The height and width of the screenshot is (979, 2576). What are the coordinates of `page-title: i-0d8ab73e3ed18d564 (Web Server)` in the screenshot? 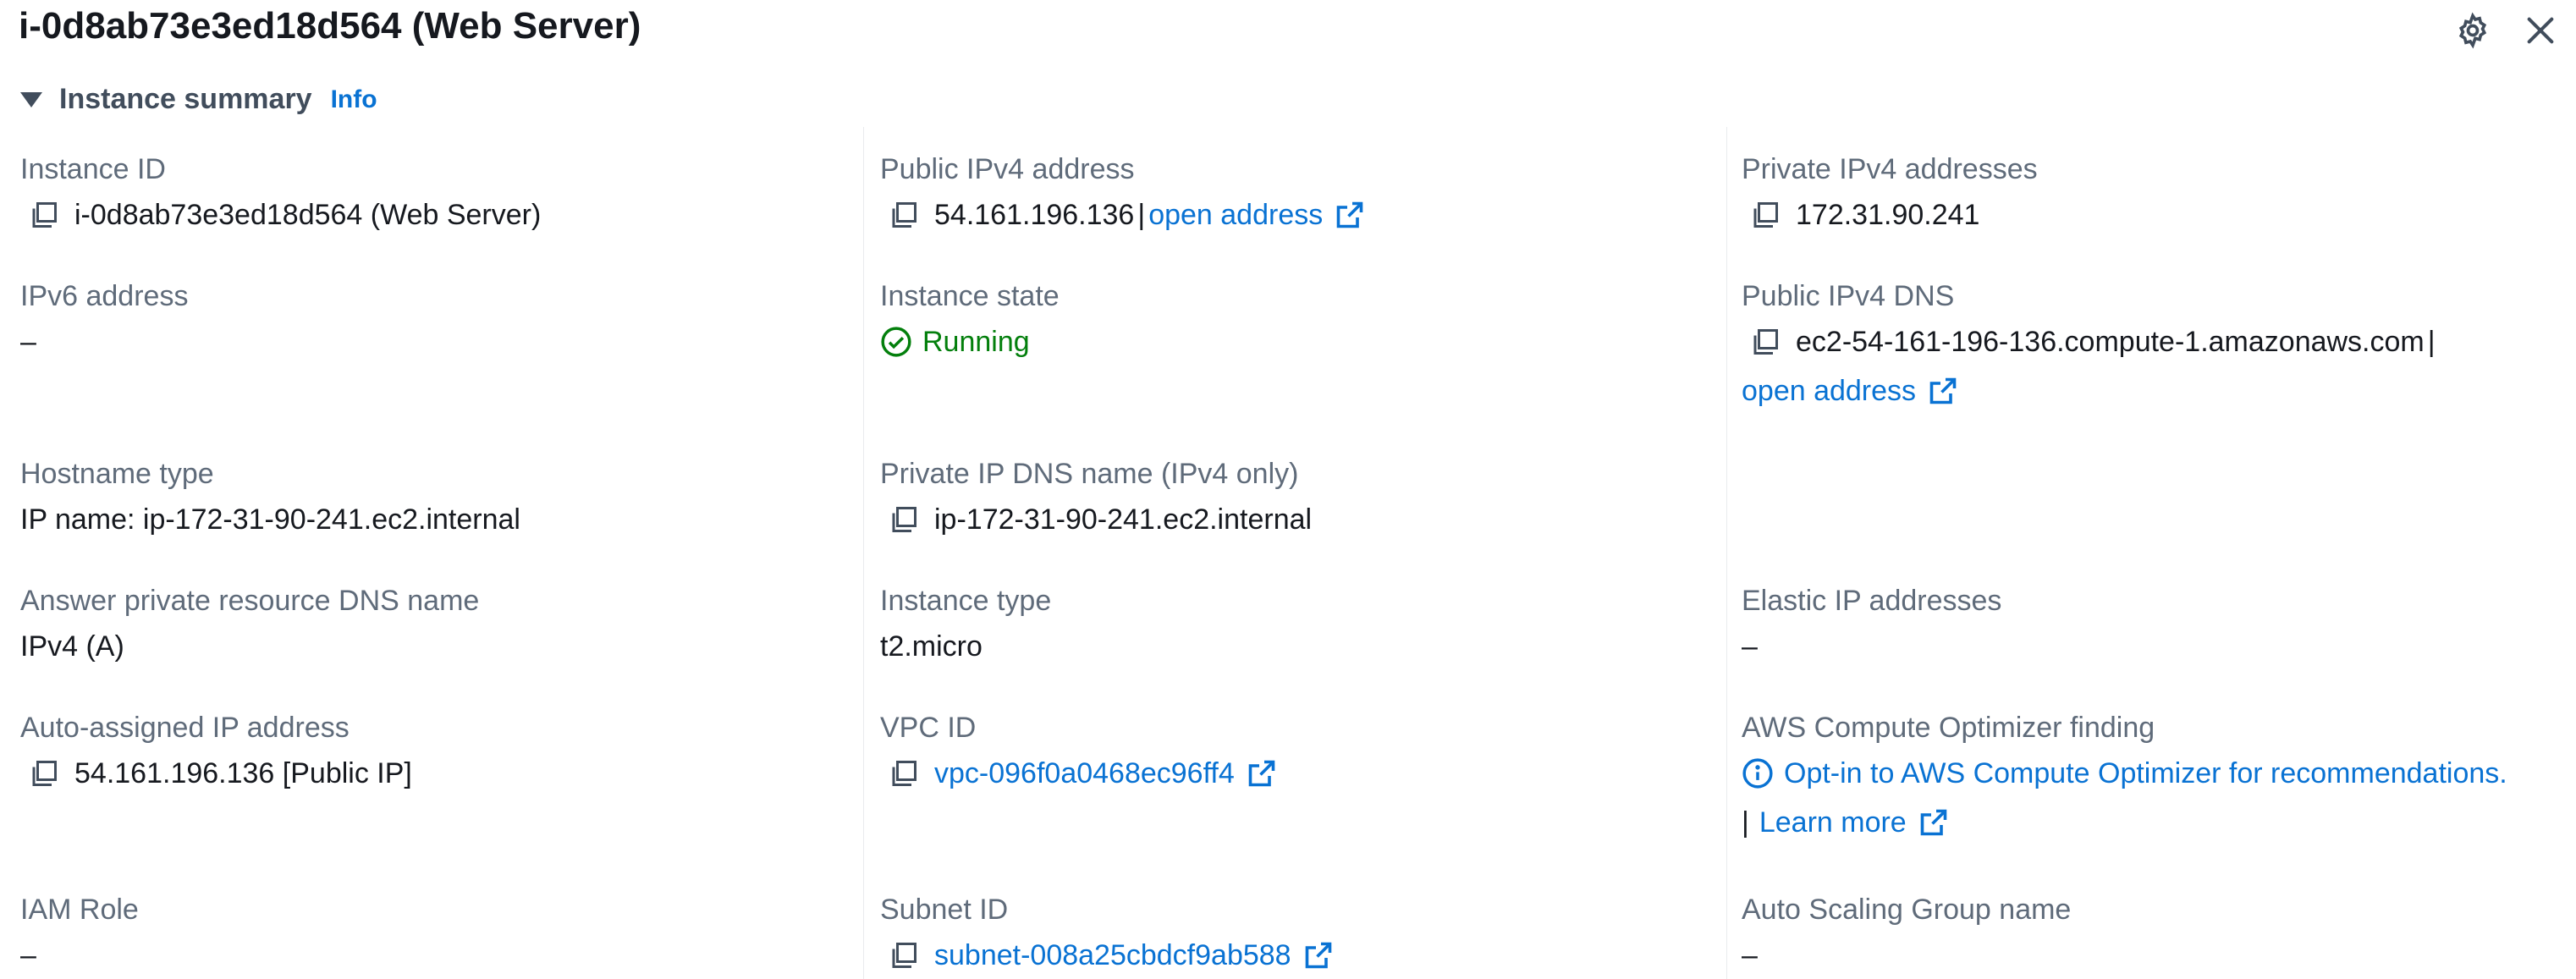 It's located at (330, 26).